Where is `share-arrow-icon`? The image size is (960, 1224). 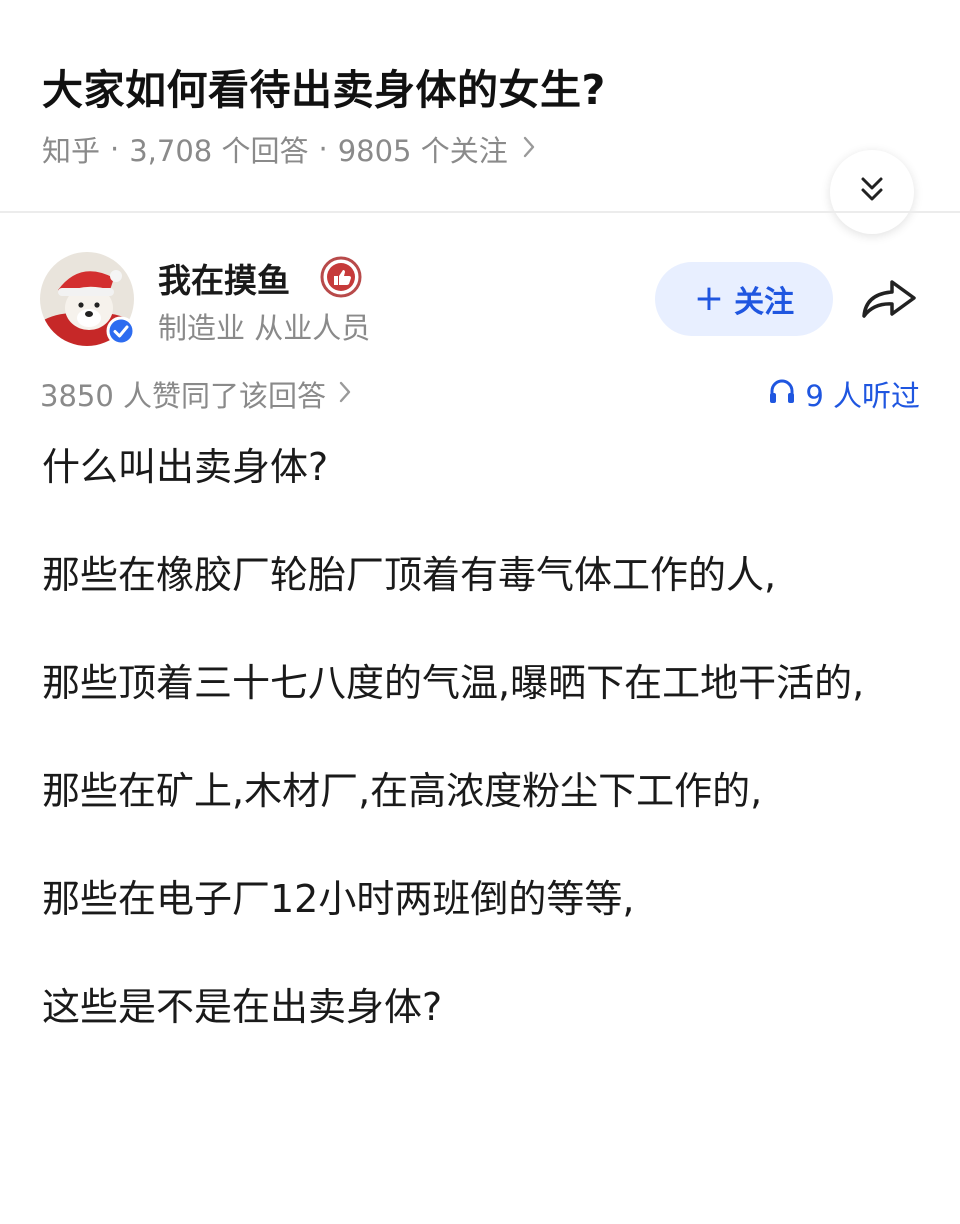
share-arrow-icon is located at coordinates (889, 299).